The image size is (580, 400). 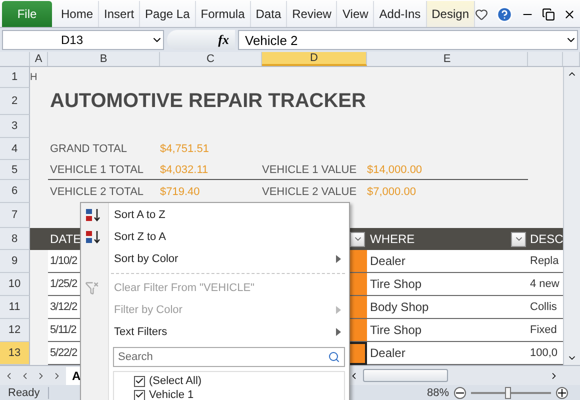 What do you see at coordinates (171, 394) in the screenshot?
I see `option-label: Vehicle 1` at bounding box center [171, 394].